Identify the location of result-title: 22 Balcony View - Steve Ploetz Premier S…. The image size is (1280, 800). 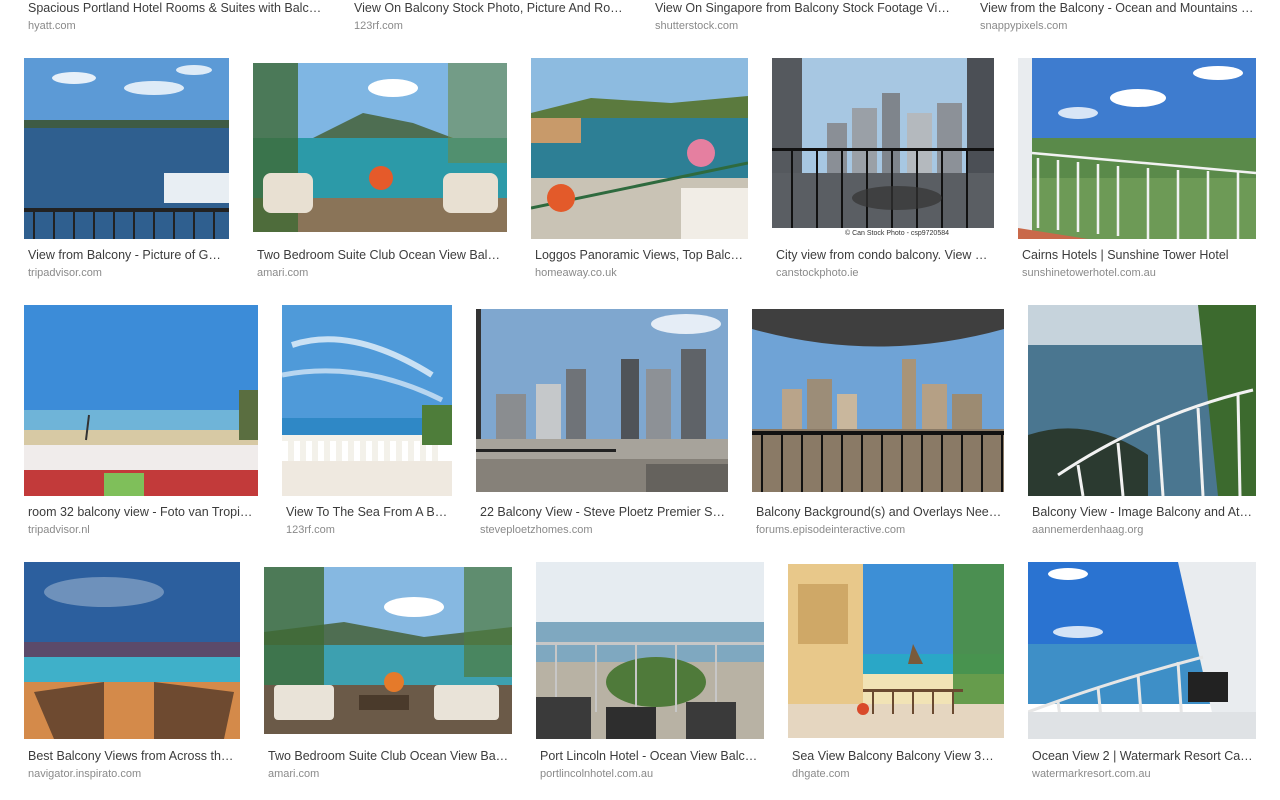
(604, 512).